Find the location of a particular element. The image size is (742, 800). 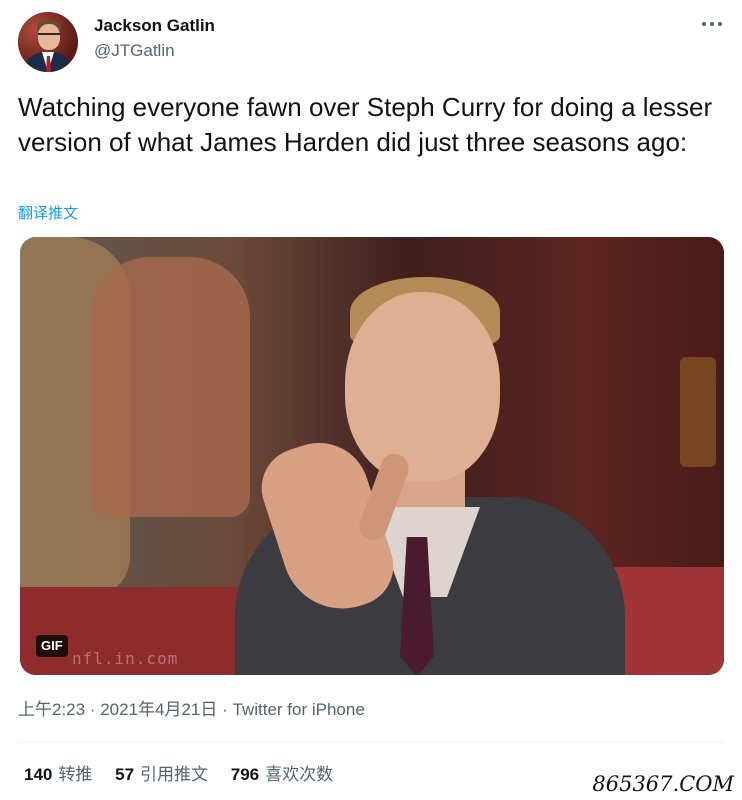

more-horizontal-icon is located at coordinates (712, 24).